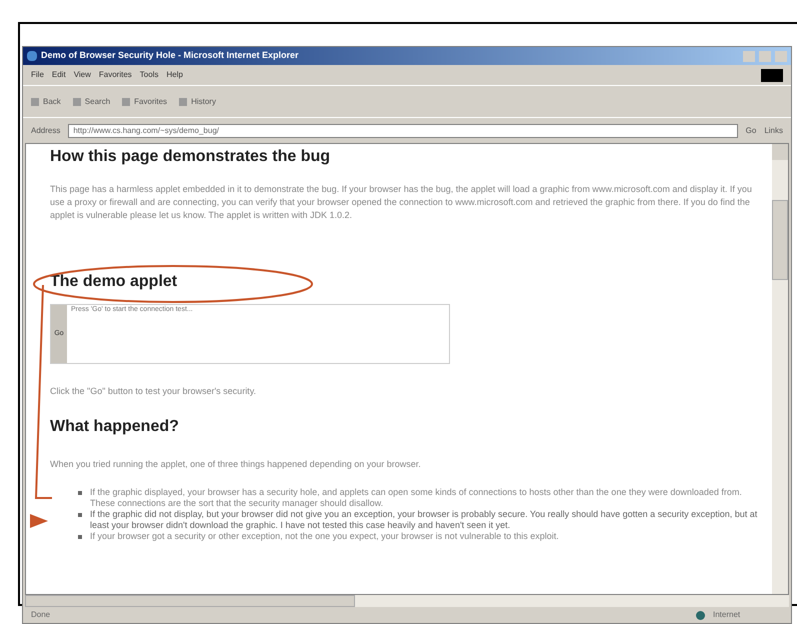  What do you see at coordinates (154, 391) in the screenshot?
I see `hint-text: Click the "Go" button to test your browser's security.` at bounding box center [154, 391].